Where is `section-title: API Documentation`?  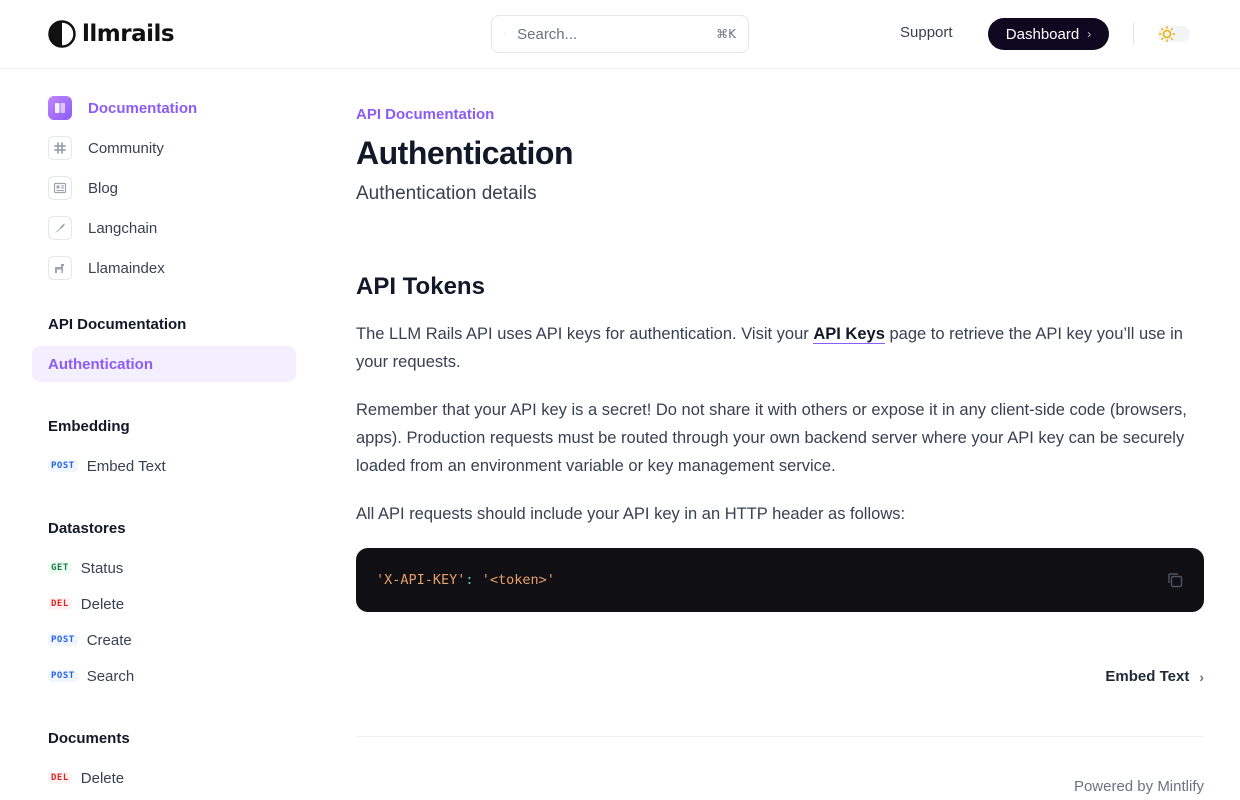 section-title: API Documentation is located at coordinates (117, 324).